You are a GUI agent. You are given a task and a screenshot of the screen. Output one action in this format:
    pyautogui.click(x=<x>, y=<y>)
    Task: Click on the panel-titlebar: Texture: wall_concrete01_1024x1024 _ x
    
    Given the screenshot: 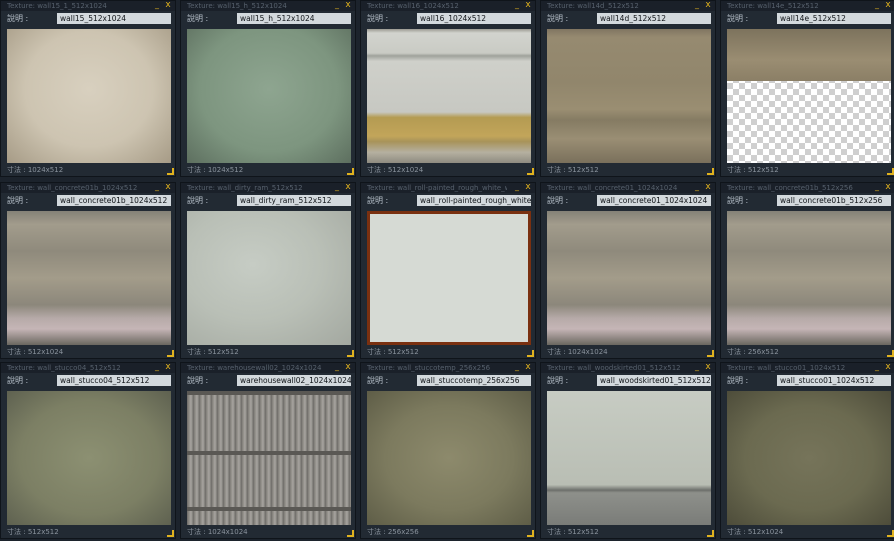 What is the action you would take?
    pyautogui.click(x=628, y=188)
    